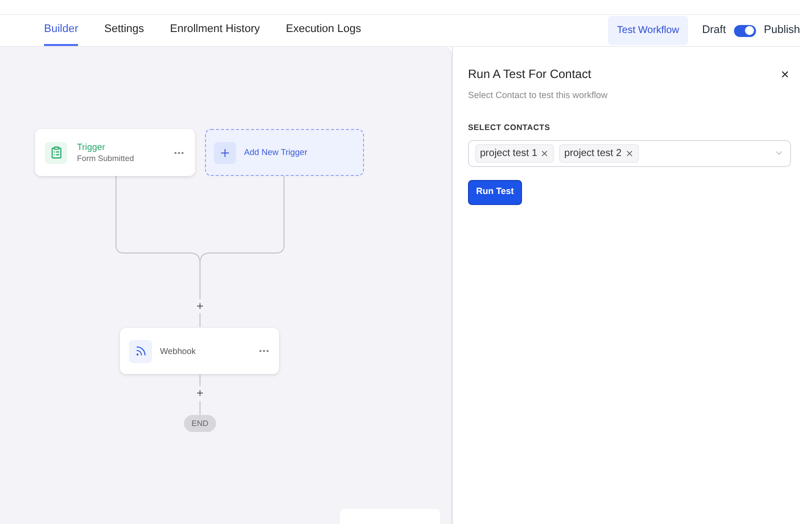 This screenshot has width=800, height=524. I want to click on tab: Settings, so click(124, 30).